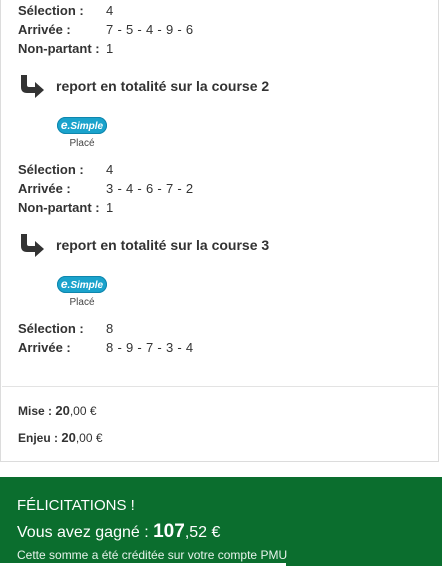 The image size is (442, 566). Describe the element at coordinates (83, 532) in the screenshot. I see `winnings-prefix: Vous avez gagné :` at that location.